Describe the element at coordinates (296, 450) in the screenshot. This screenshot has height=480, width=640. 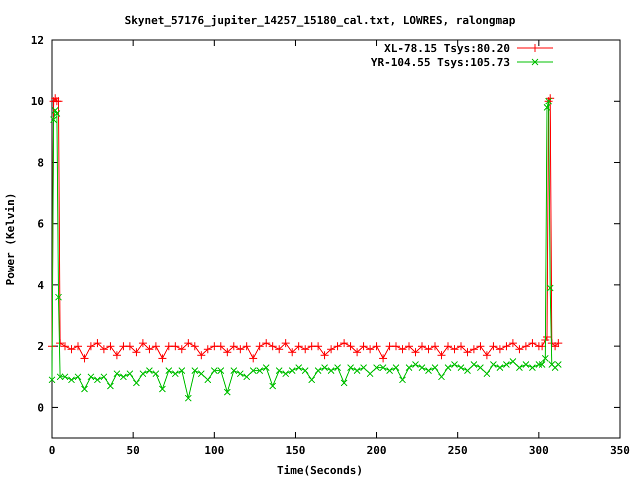
I see `x-tick-label: 150` at that location.